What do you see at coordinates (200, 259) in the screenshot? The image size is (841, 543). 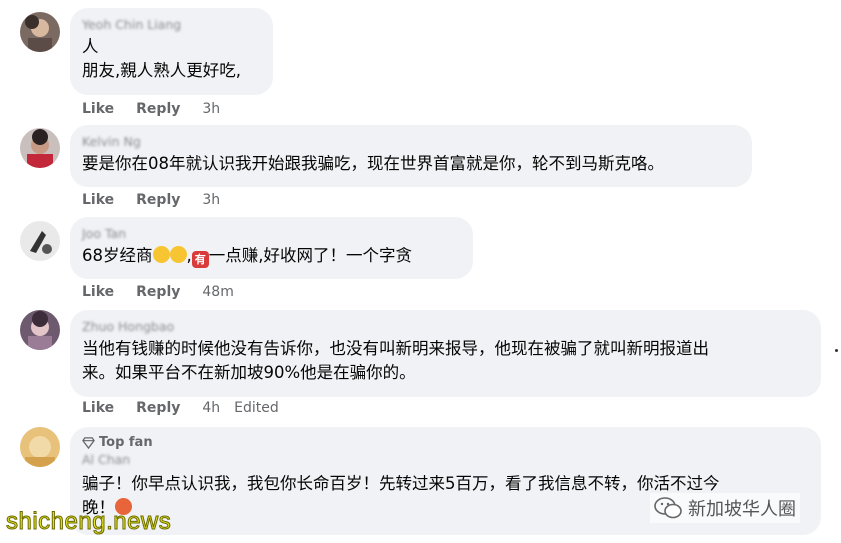 I see `have-badge-icon: 有` at bounding box center [200, 259].